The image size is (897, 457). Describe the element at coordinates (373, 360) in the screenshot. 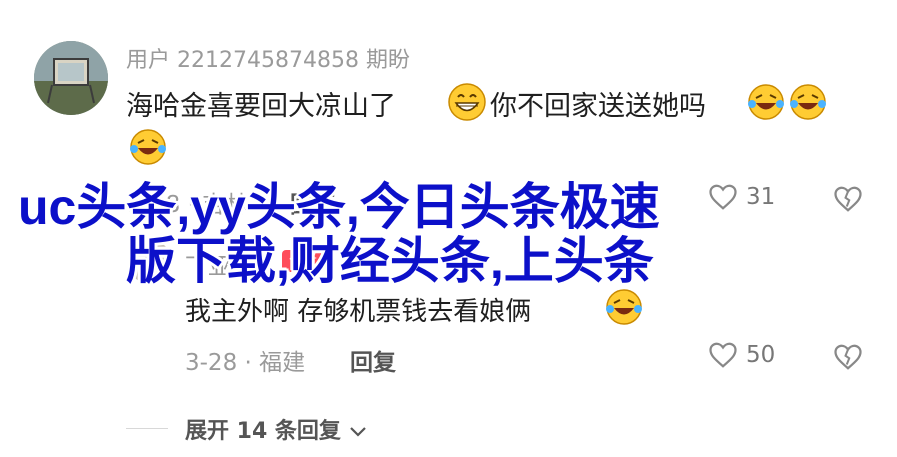

I see `reply-reply-button: 回复` at that location.